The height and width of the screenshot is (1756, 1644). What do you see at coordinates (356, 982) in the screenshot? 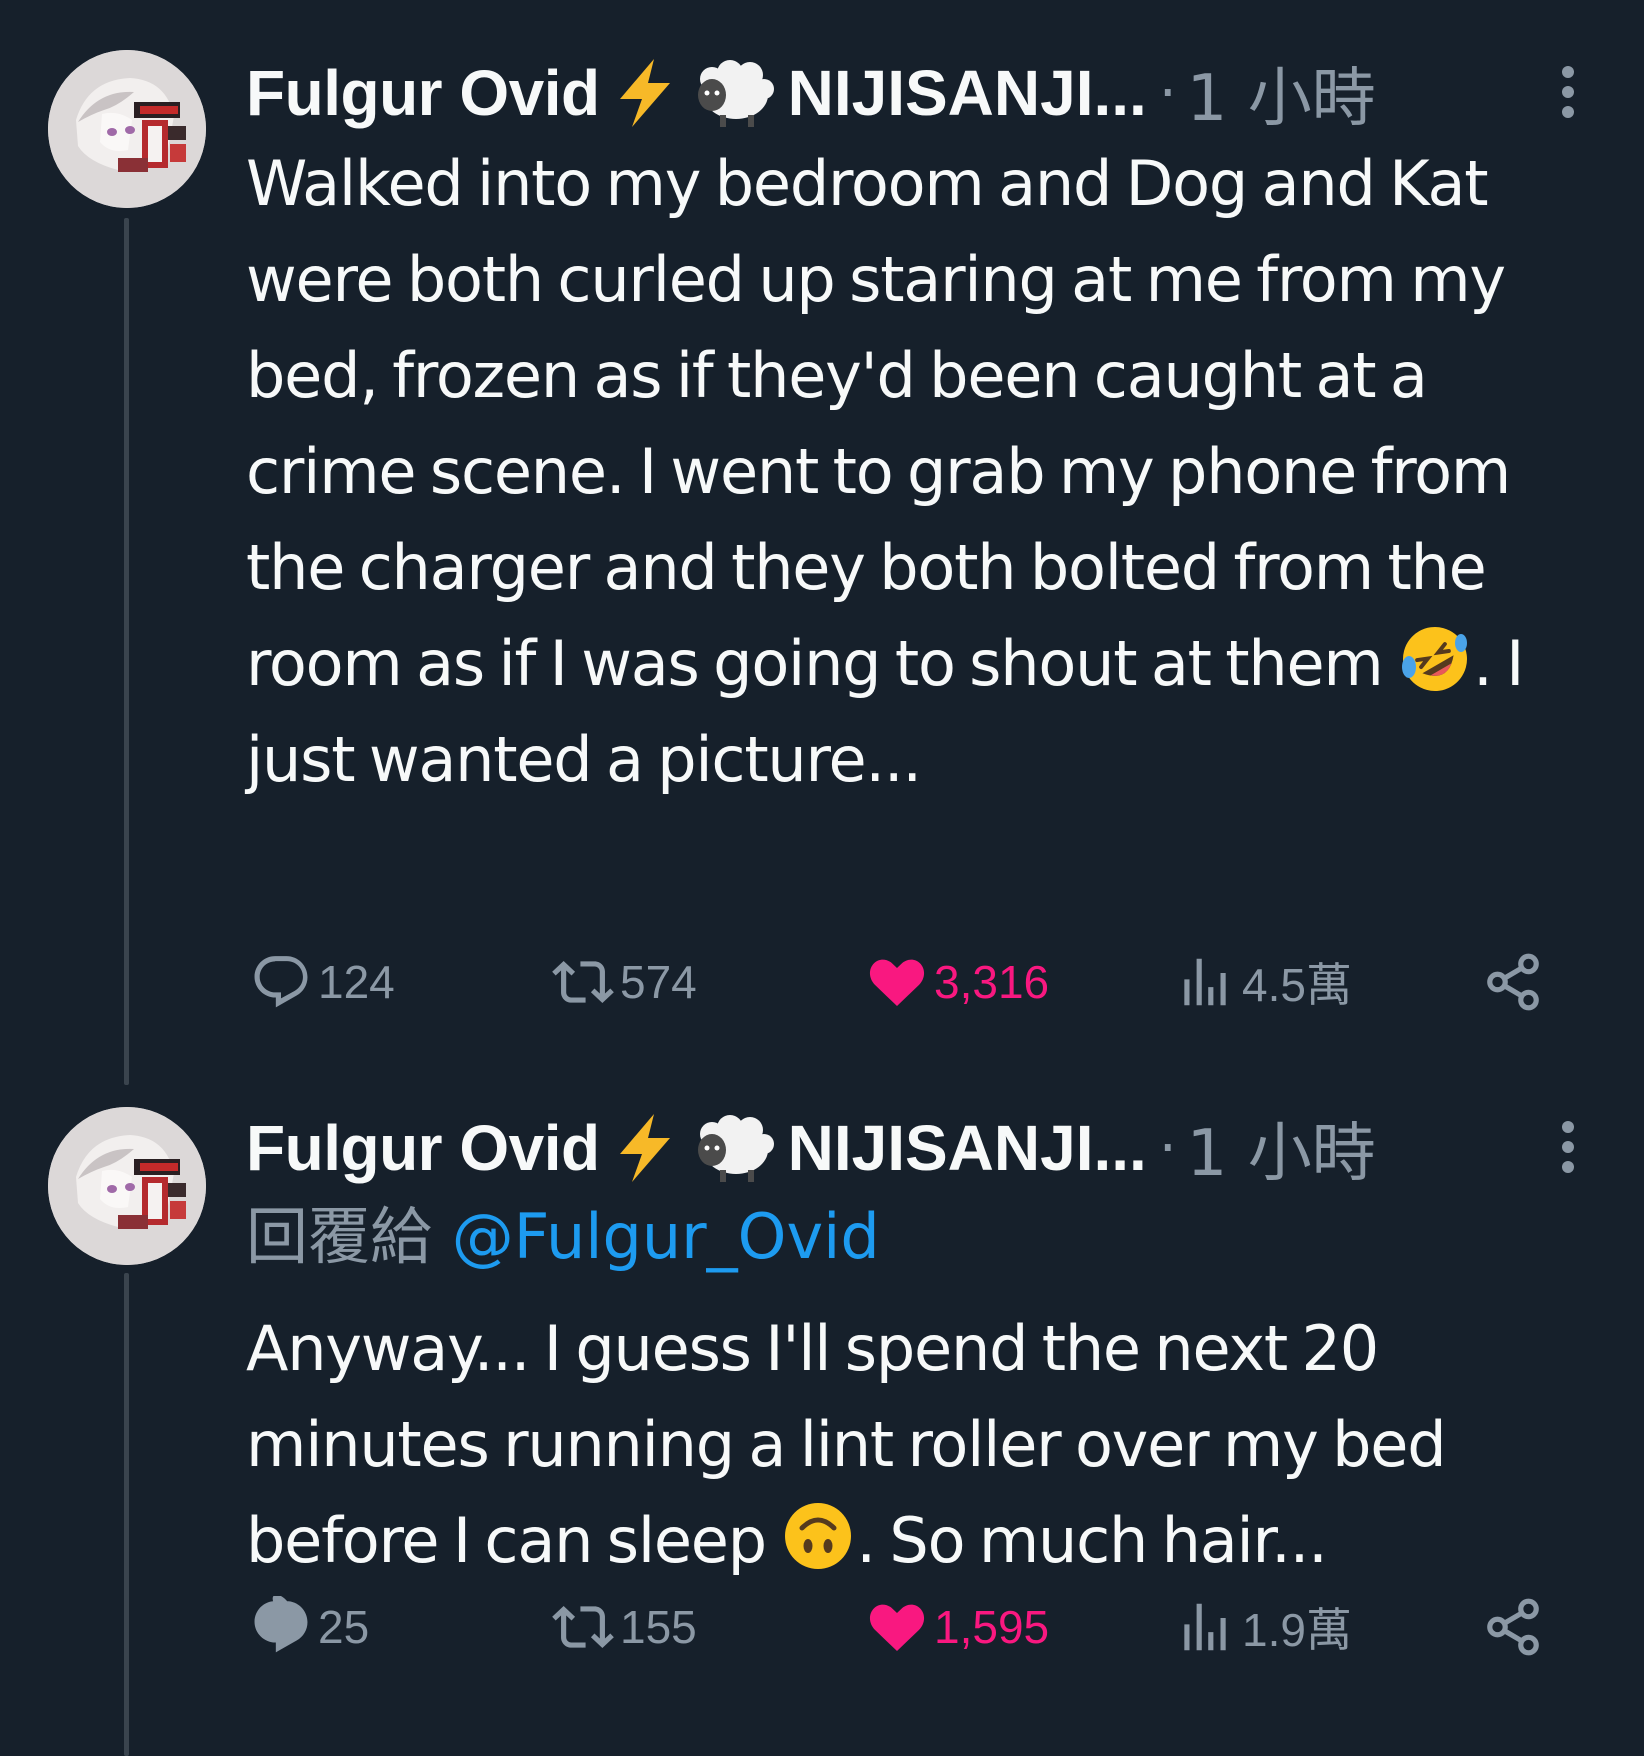
I see `reply-count: 124` at bounding box center [356, 982].